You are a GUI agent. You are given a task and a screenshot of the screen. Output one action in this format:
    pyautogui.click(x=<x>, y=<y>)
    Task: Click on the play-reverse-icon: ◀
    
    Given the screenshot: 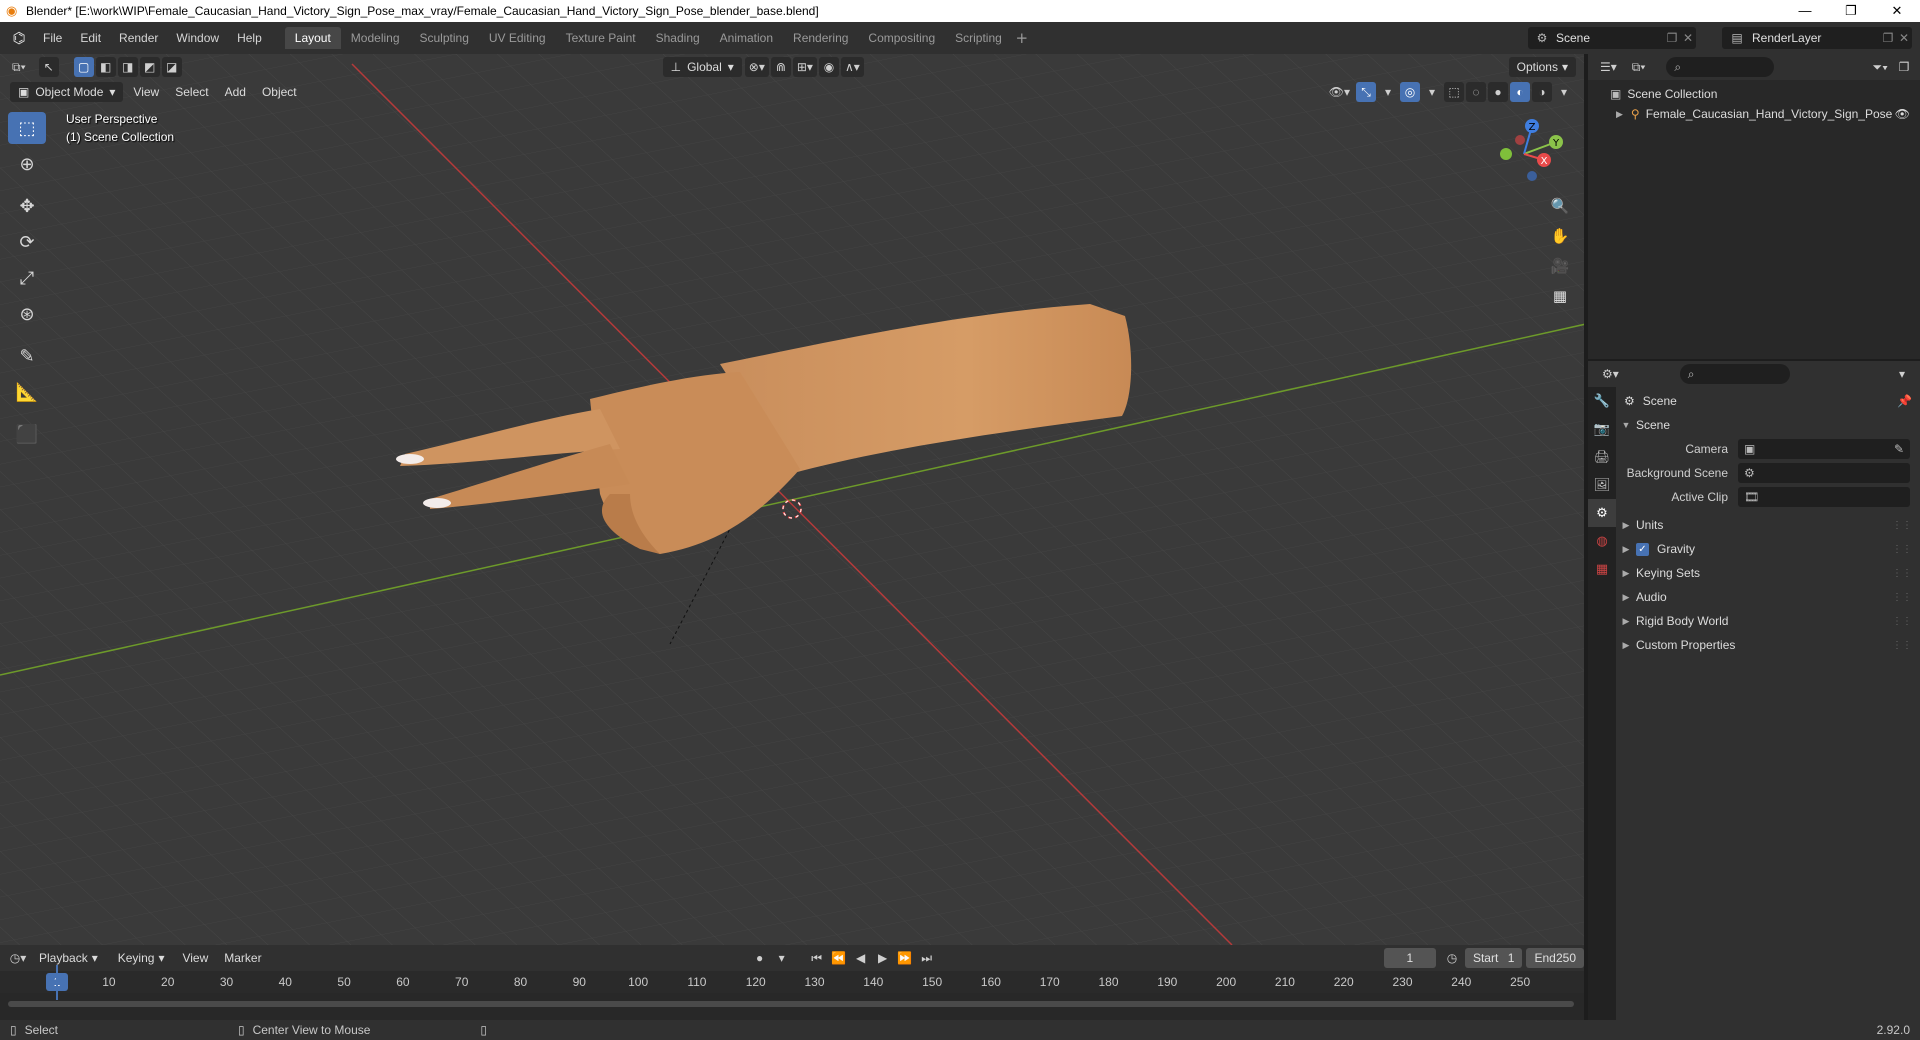 What is the action you would take?
    pyautogui.click(x=861, y=958)
    